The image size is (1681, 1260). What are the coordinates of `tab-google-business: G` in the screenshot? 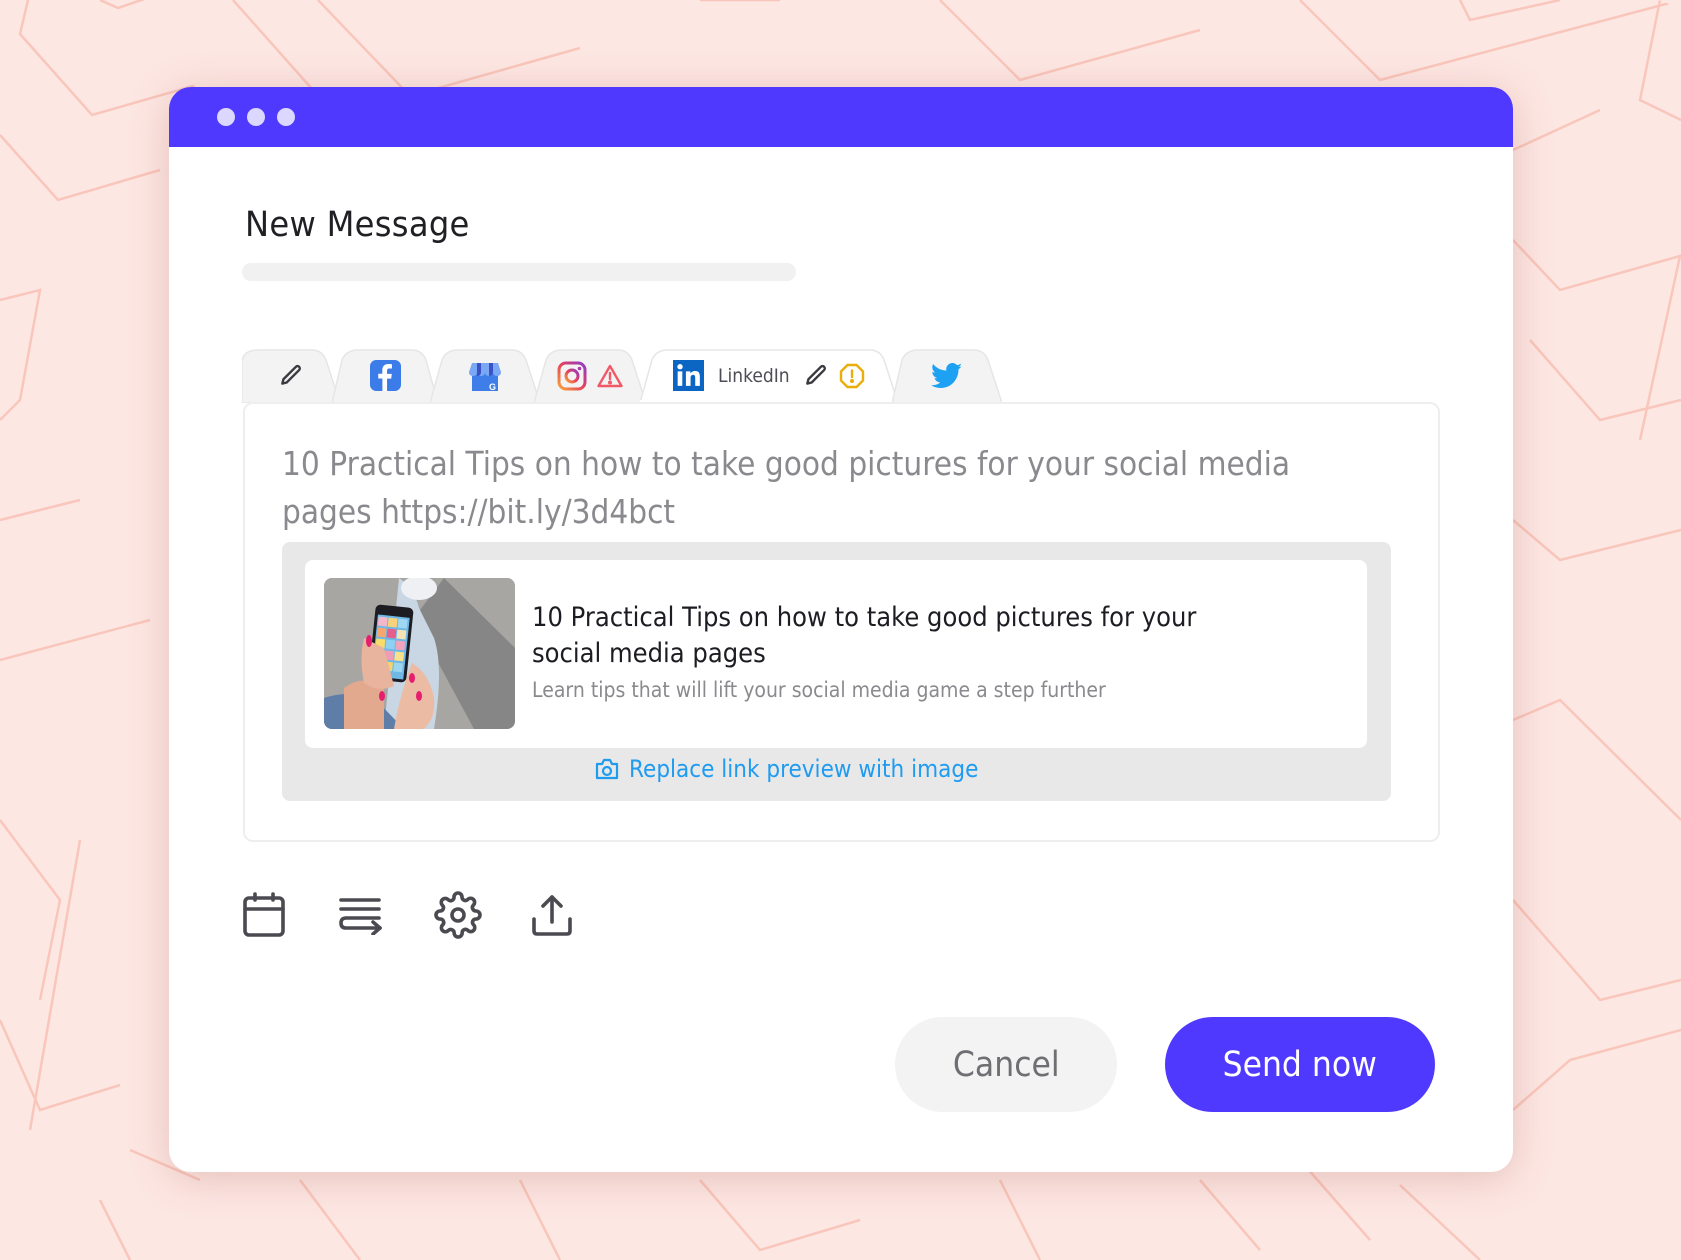 It's located at (485, 375).